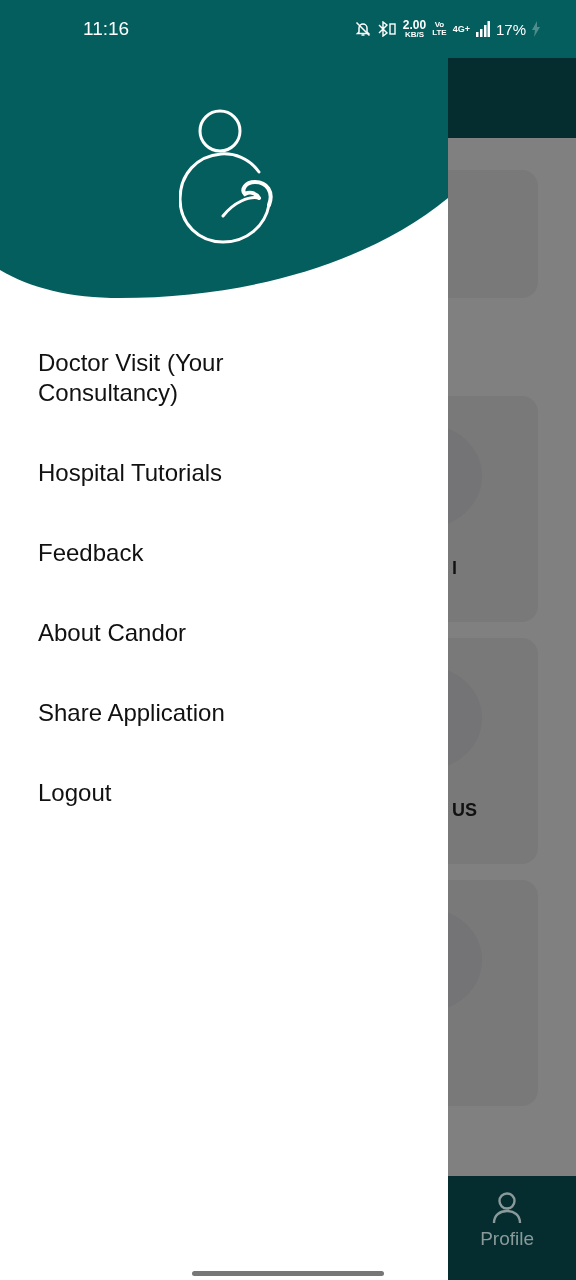 This screenshot has height=1280, width=576. Describe the element at coordinates (188, 553) in the screenshot. I see `menu-item: Feedback` at that location.